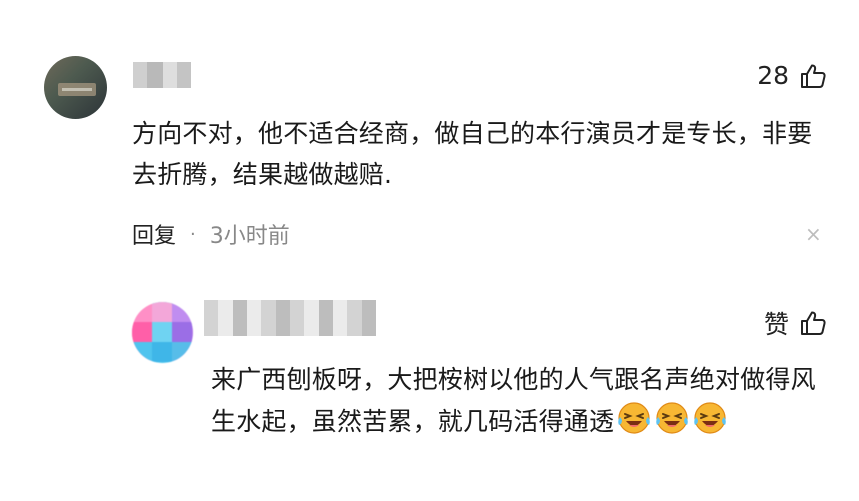 The height and width of the screenshot is (501, 859). Describe the element at coordinates (472, 154) in the screenshot. I see `comment-text: 方向不对，他不适合经商，做自己的本行演员才是专长，非要去折腾，结果越做越赔.` at that location.